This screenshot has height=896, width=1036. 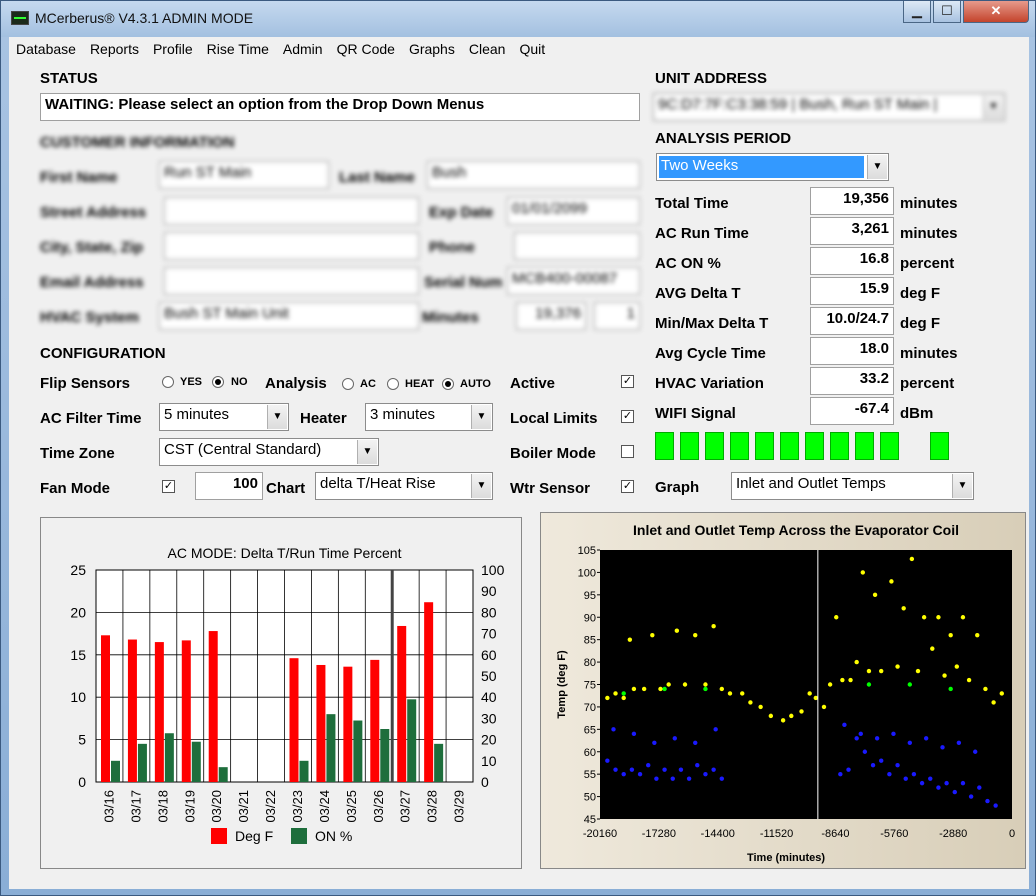 I want to click on flip-sensors-label: Flip Sensors, so click(x=85, y=383).